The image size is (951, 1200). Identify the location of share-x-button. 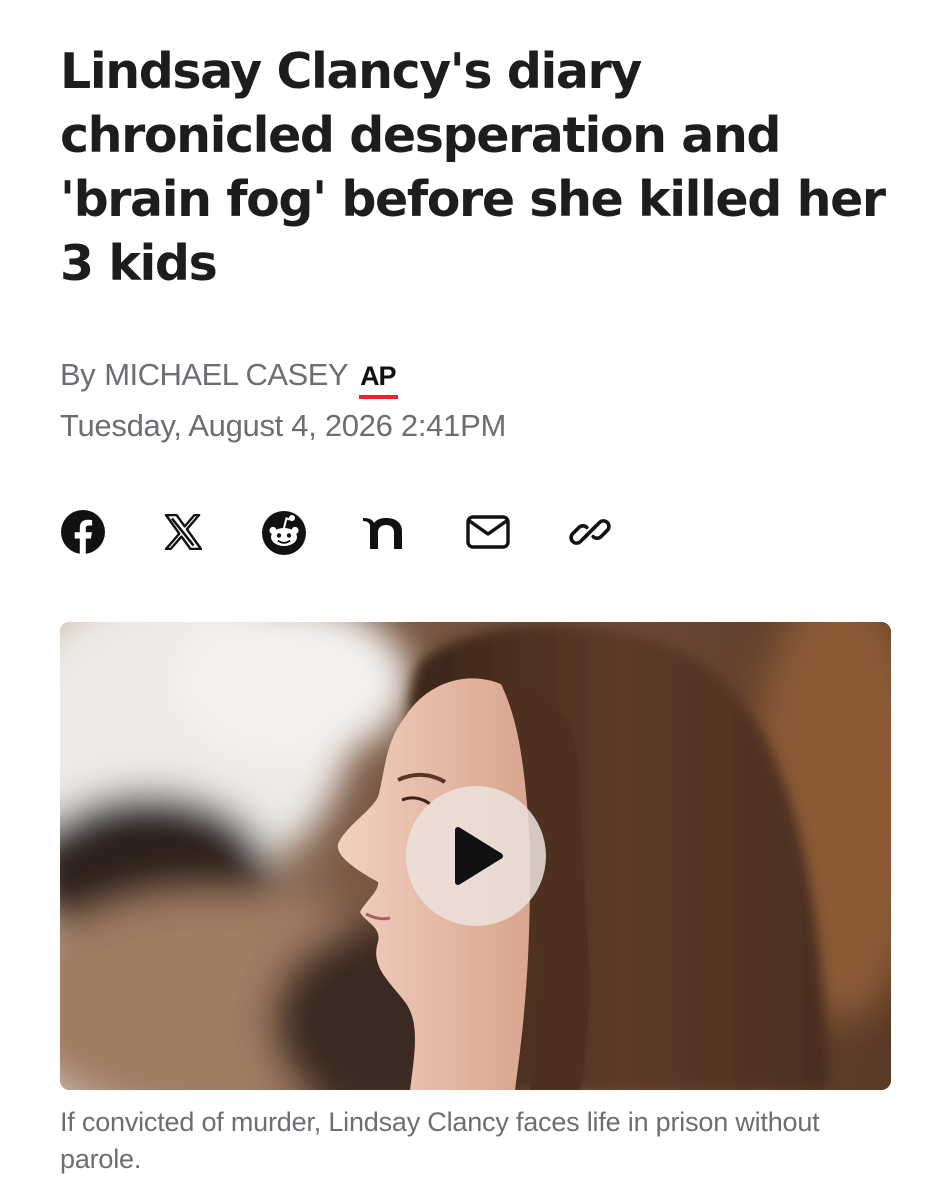
(183, 532).